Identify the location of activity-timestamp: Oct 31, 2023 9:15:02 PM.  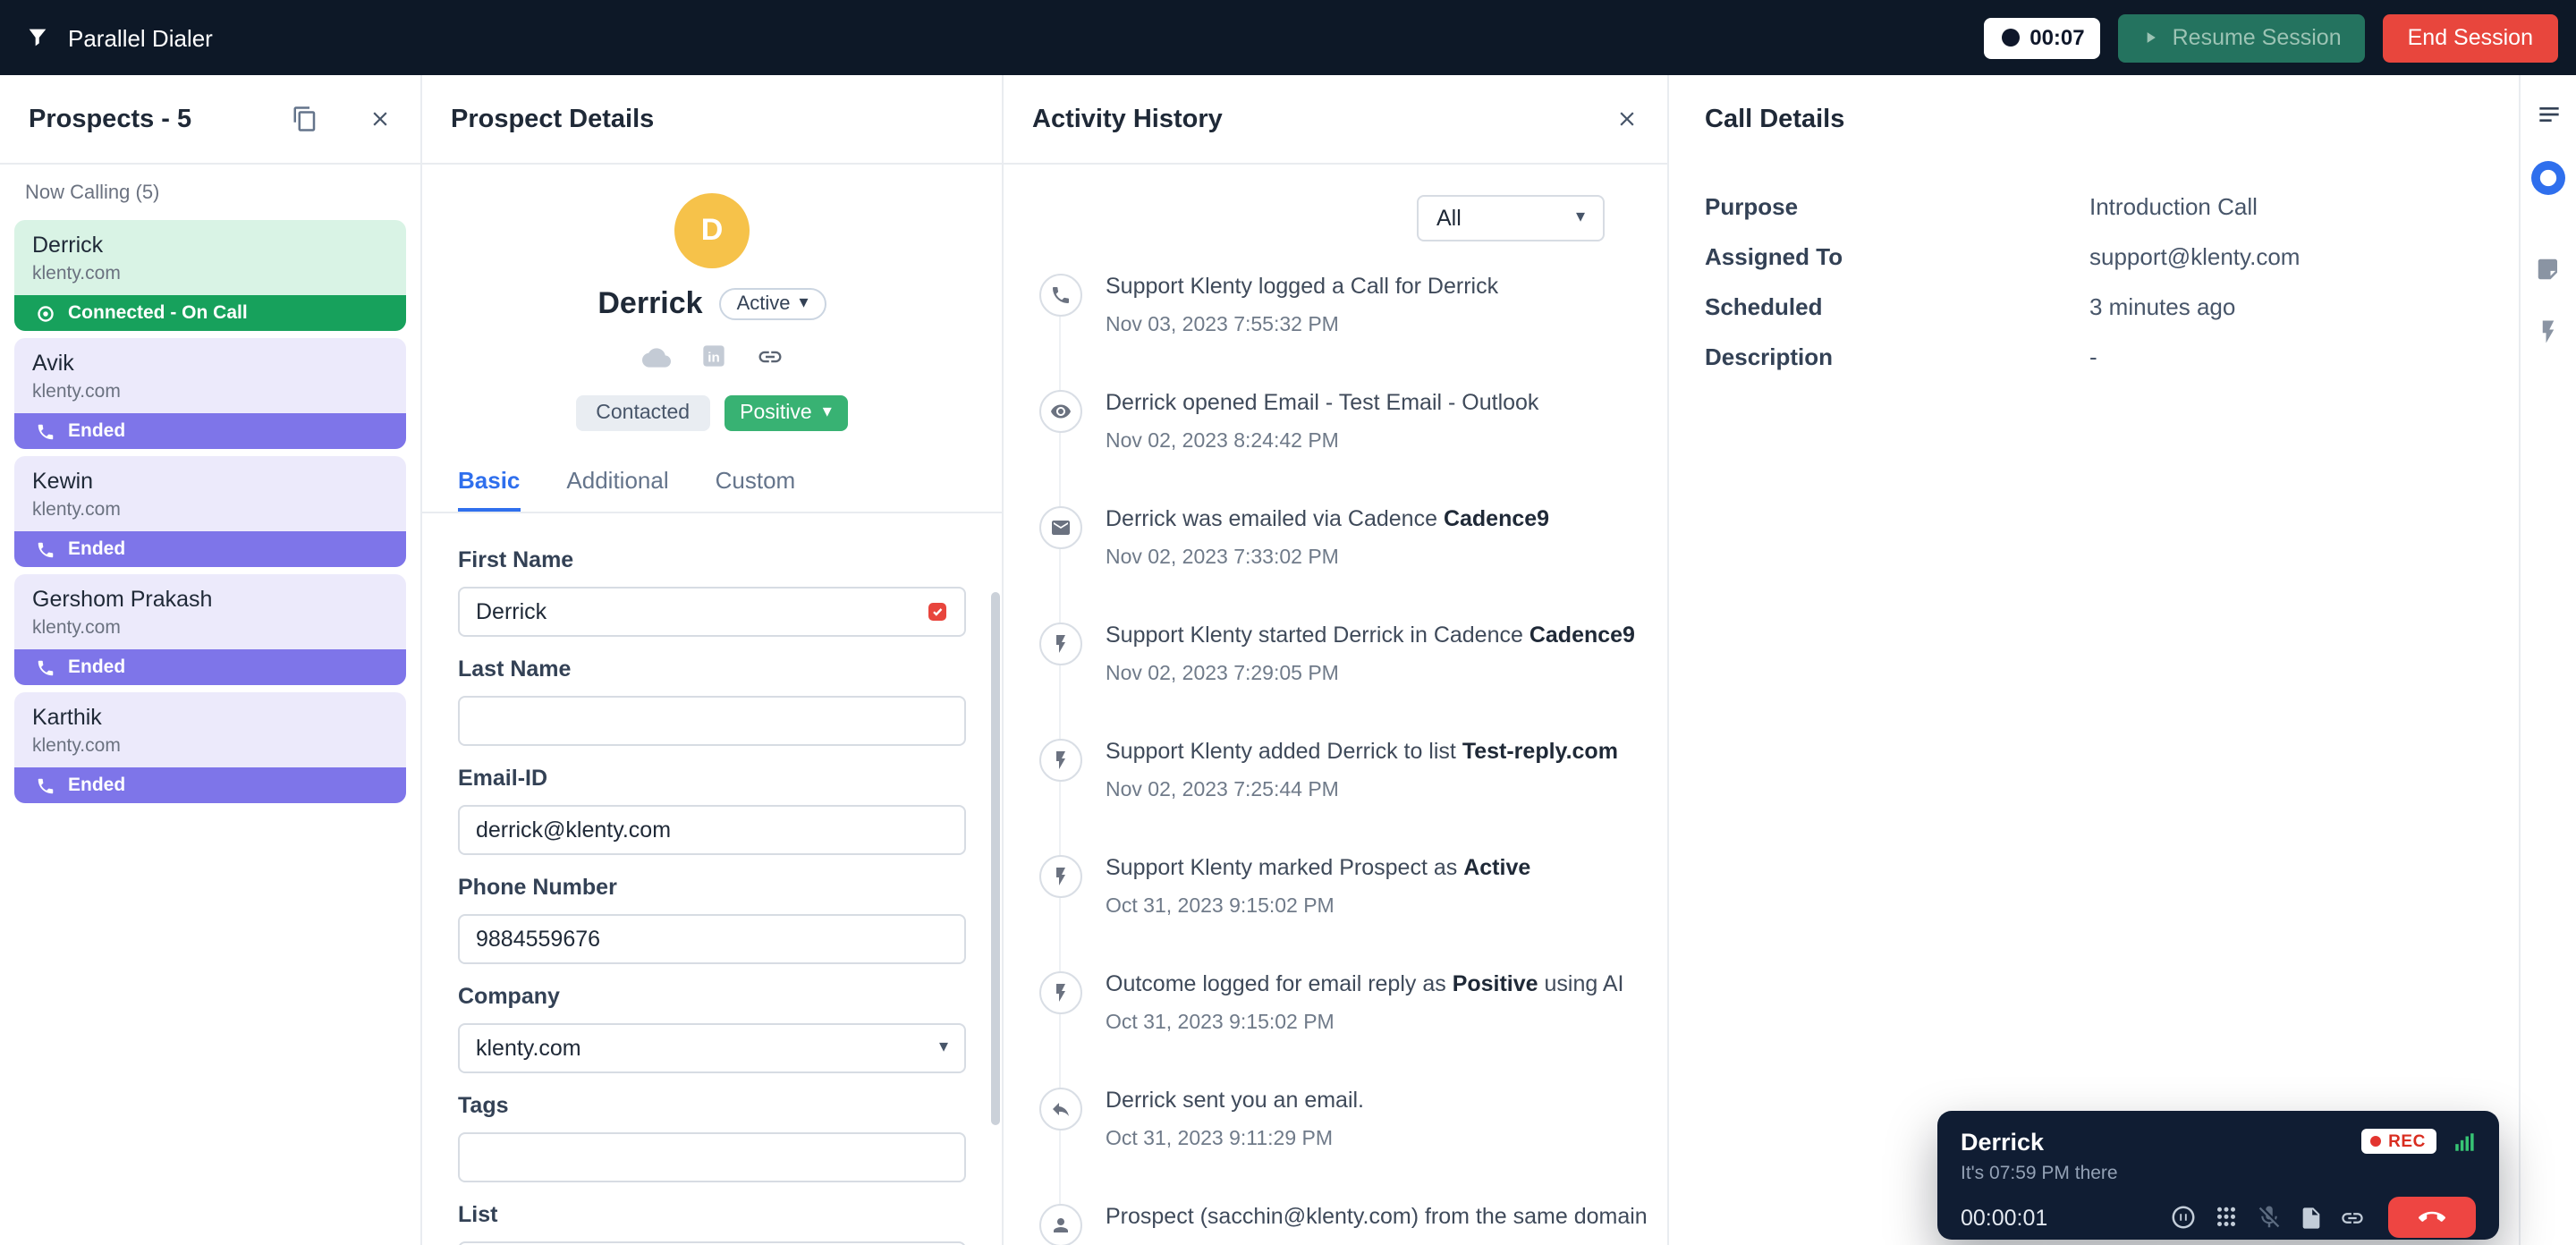
(1220, 1023).